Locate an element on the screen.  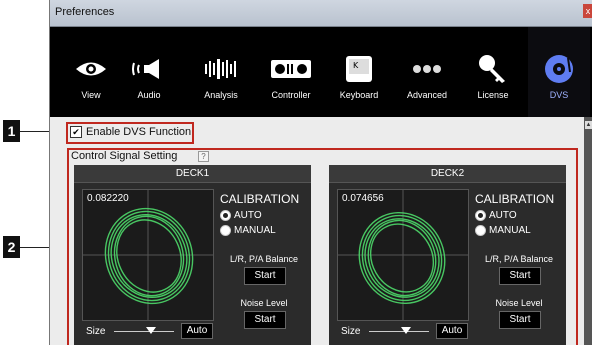
svg-text: K is located at coordinates (356, 65).